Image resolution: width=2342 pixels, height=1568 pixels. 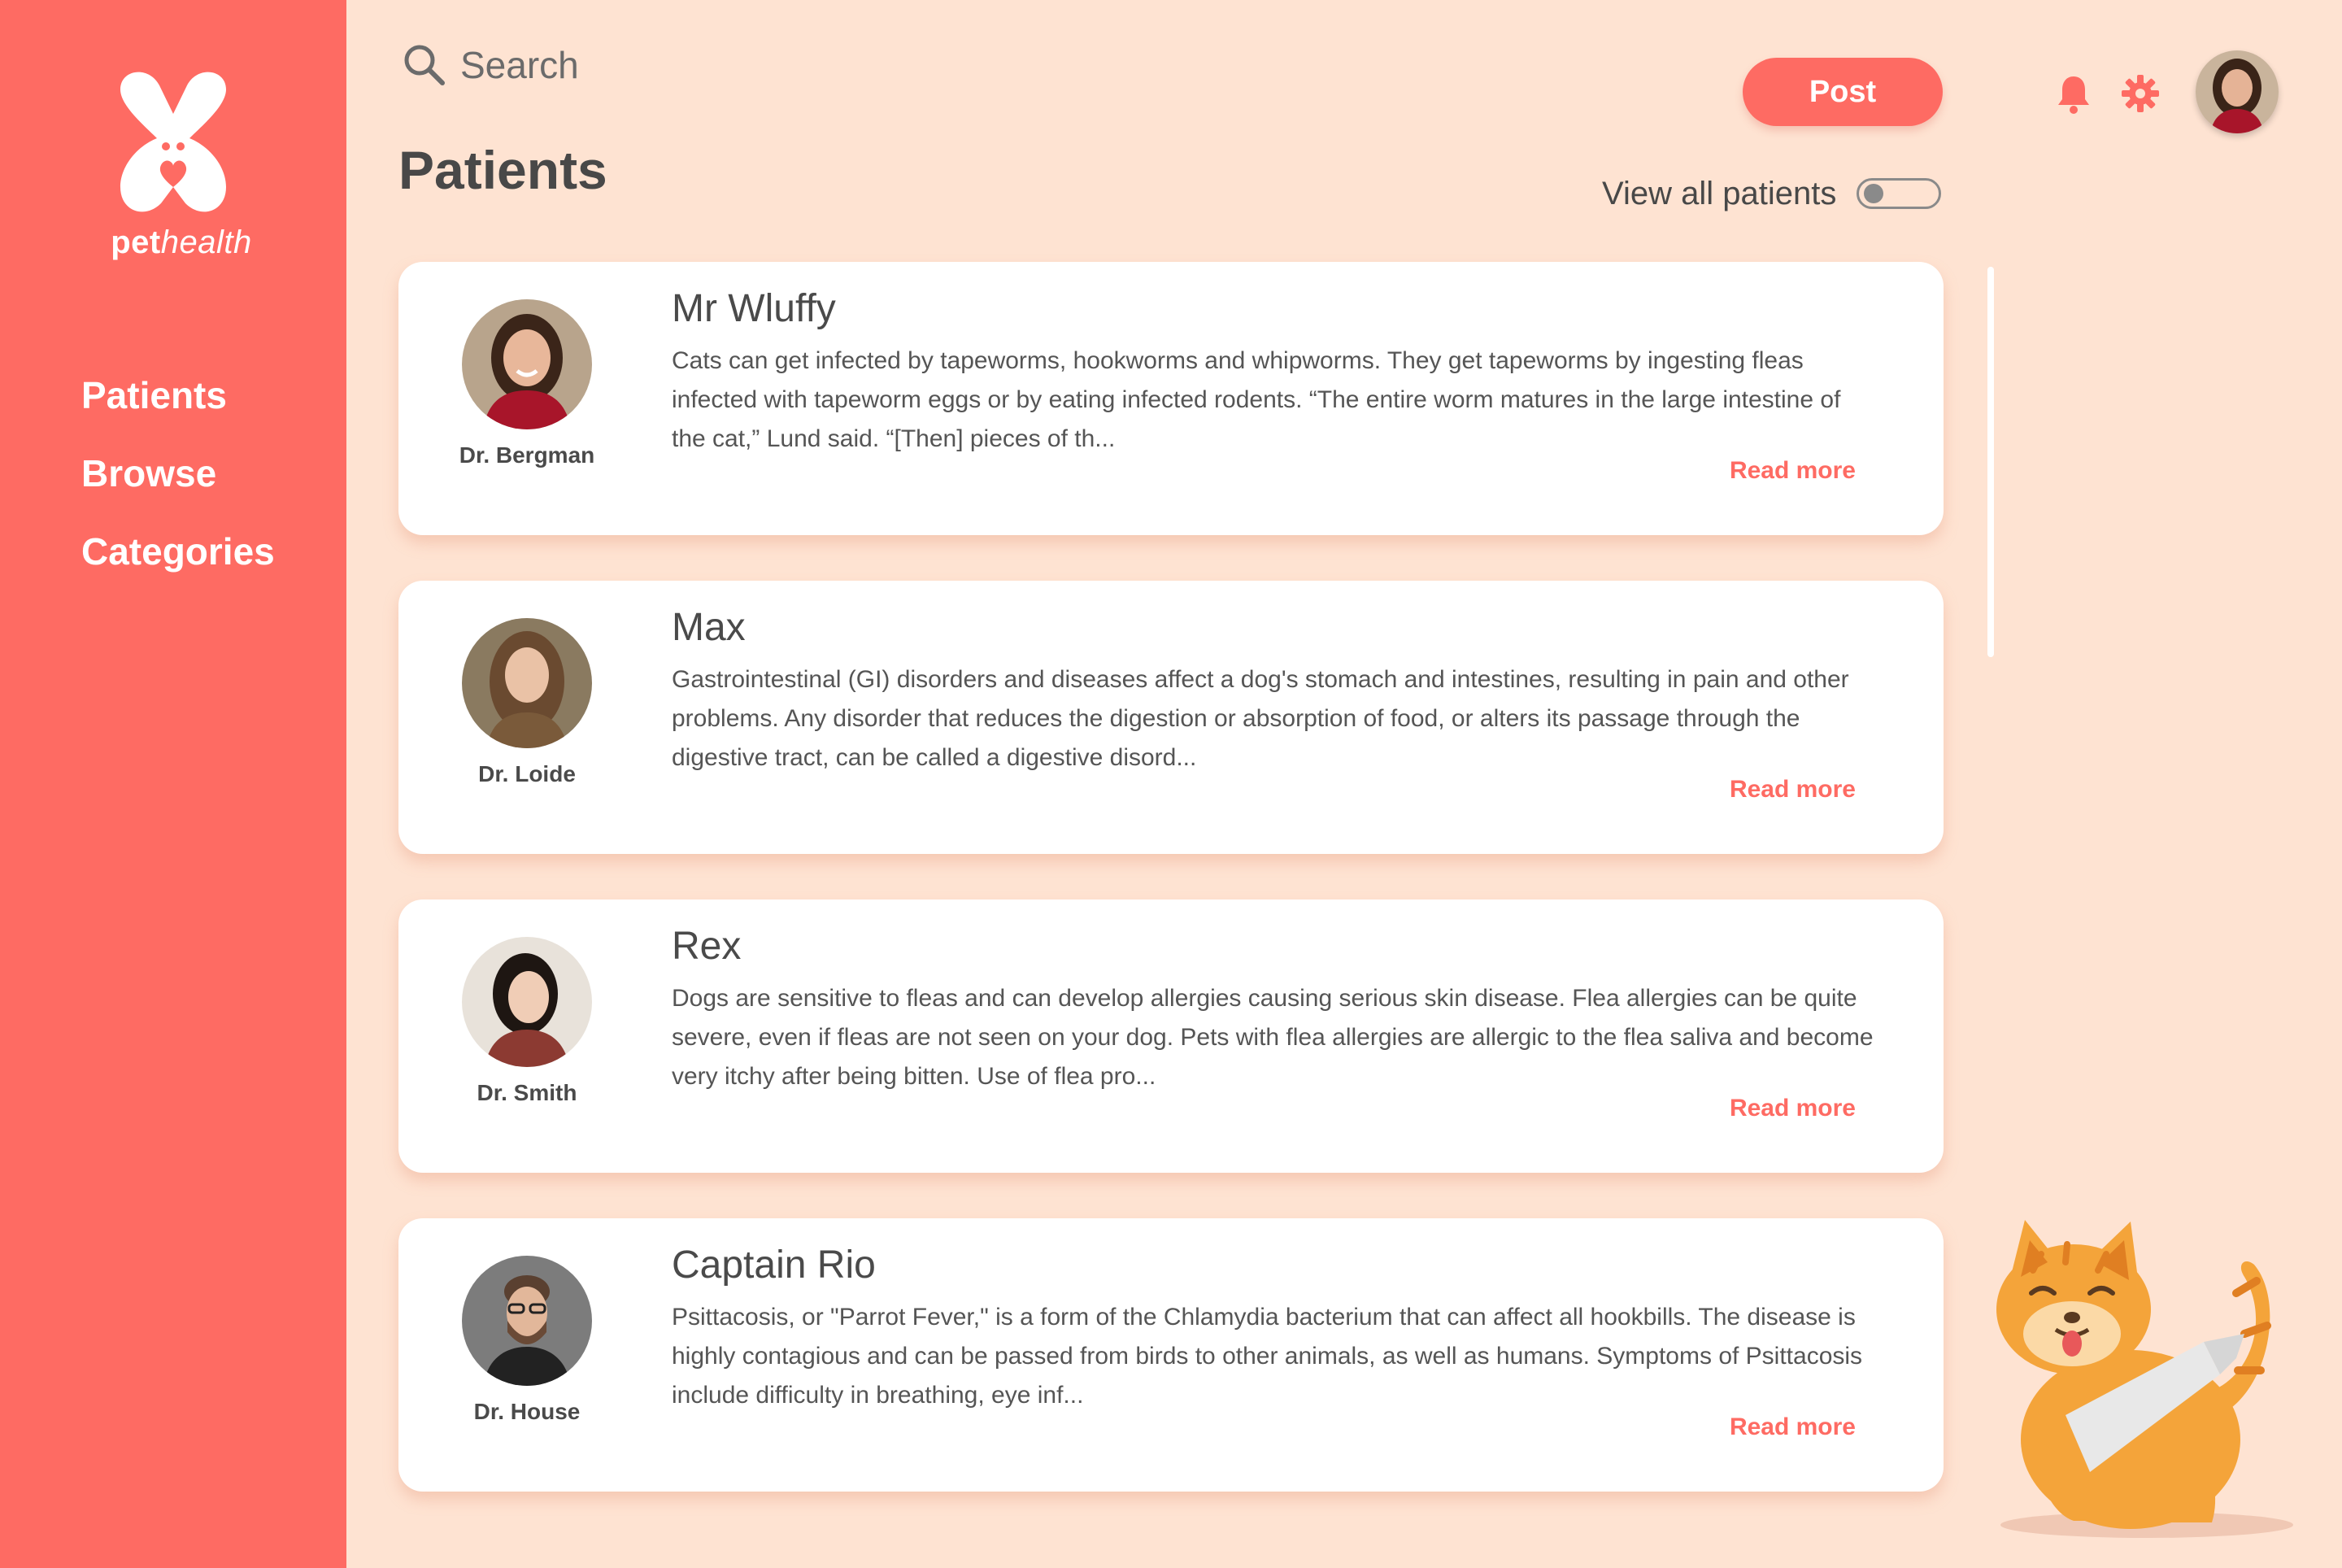 I want to click on bell-icon, so click(x=2073, y=94).